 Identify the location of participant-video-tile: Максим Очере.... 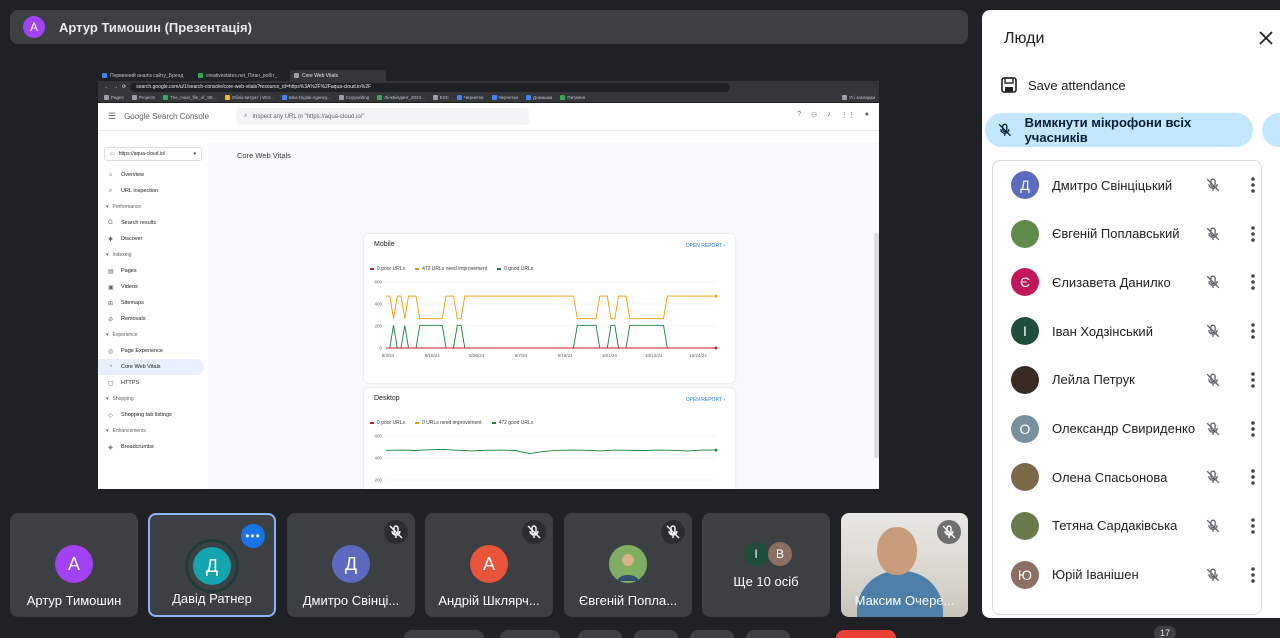
(904, 565).